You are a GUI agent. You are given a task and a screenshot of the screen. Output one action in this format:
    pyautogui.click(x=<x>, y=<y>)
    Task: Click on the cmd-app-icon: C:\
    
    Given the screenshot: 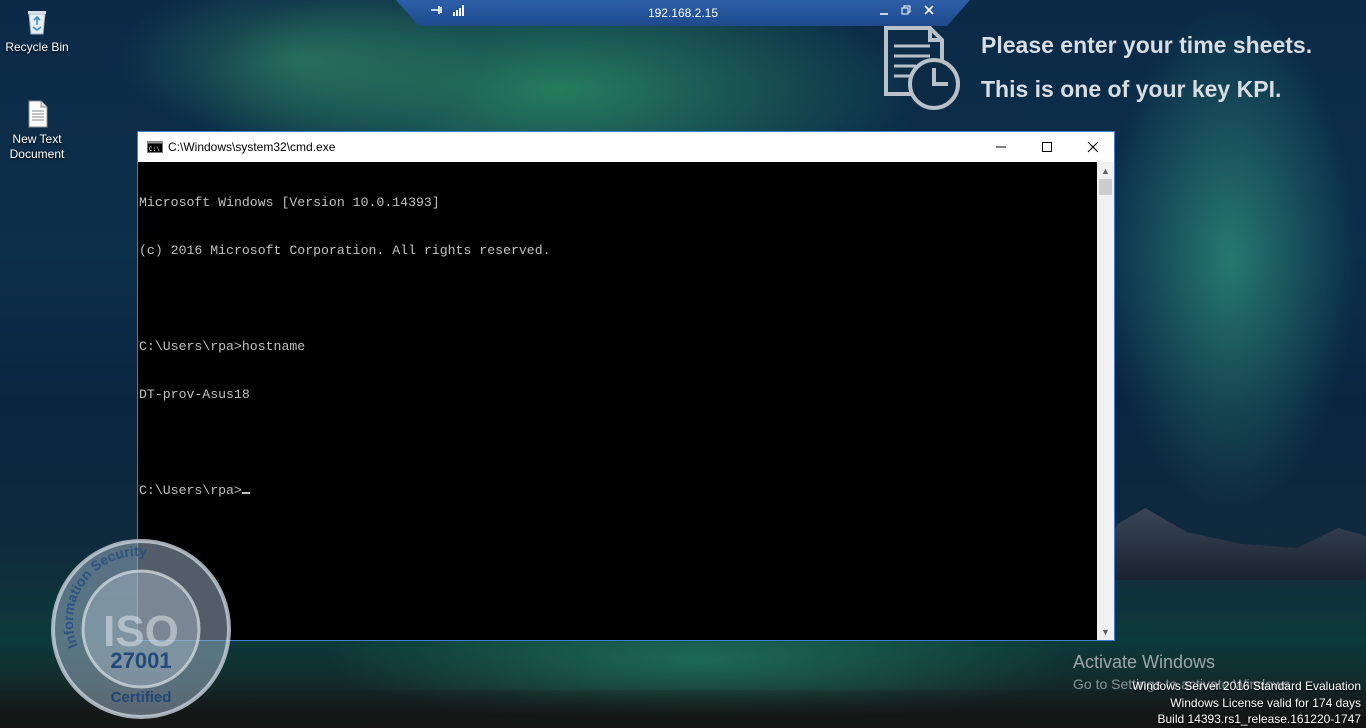 What is the action you would take?
    pyautogui.click(x=155, y=148)
    